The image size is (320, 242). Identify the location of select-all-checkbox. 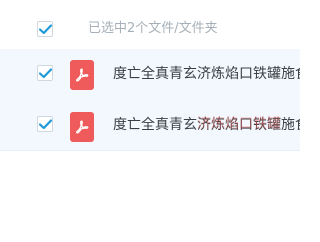
(45, 29).